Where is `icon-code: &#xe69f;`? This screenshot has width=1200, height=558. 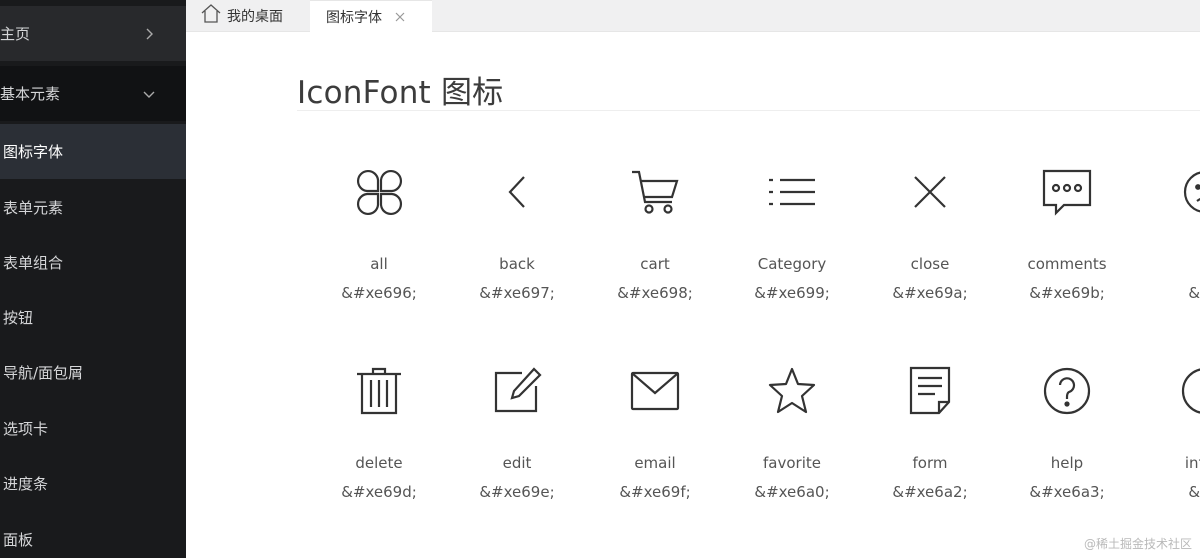 icon-code: &#xe69f; is located at coordinates (655, 492).